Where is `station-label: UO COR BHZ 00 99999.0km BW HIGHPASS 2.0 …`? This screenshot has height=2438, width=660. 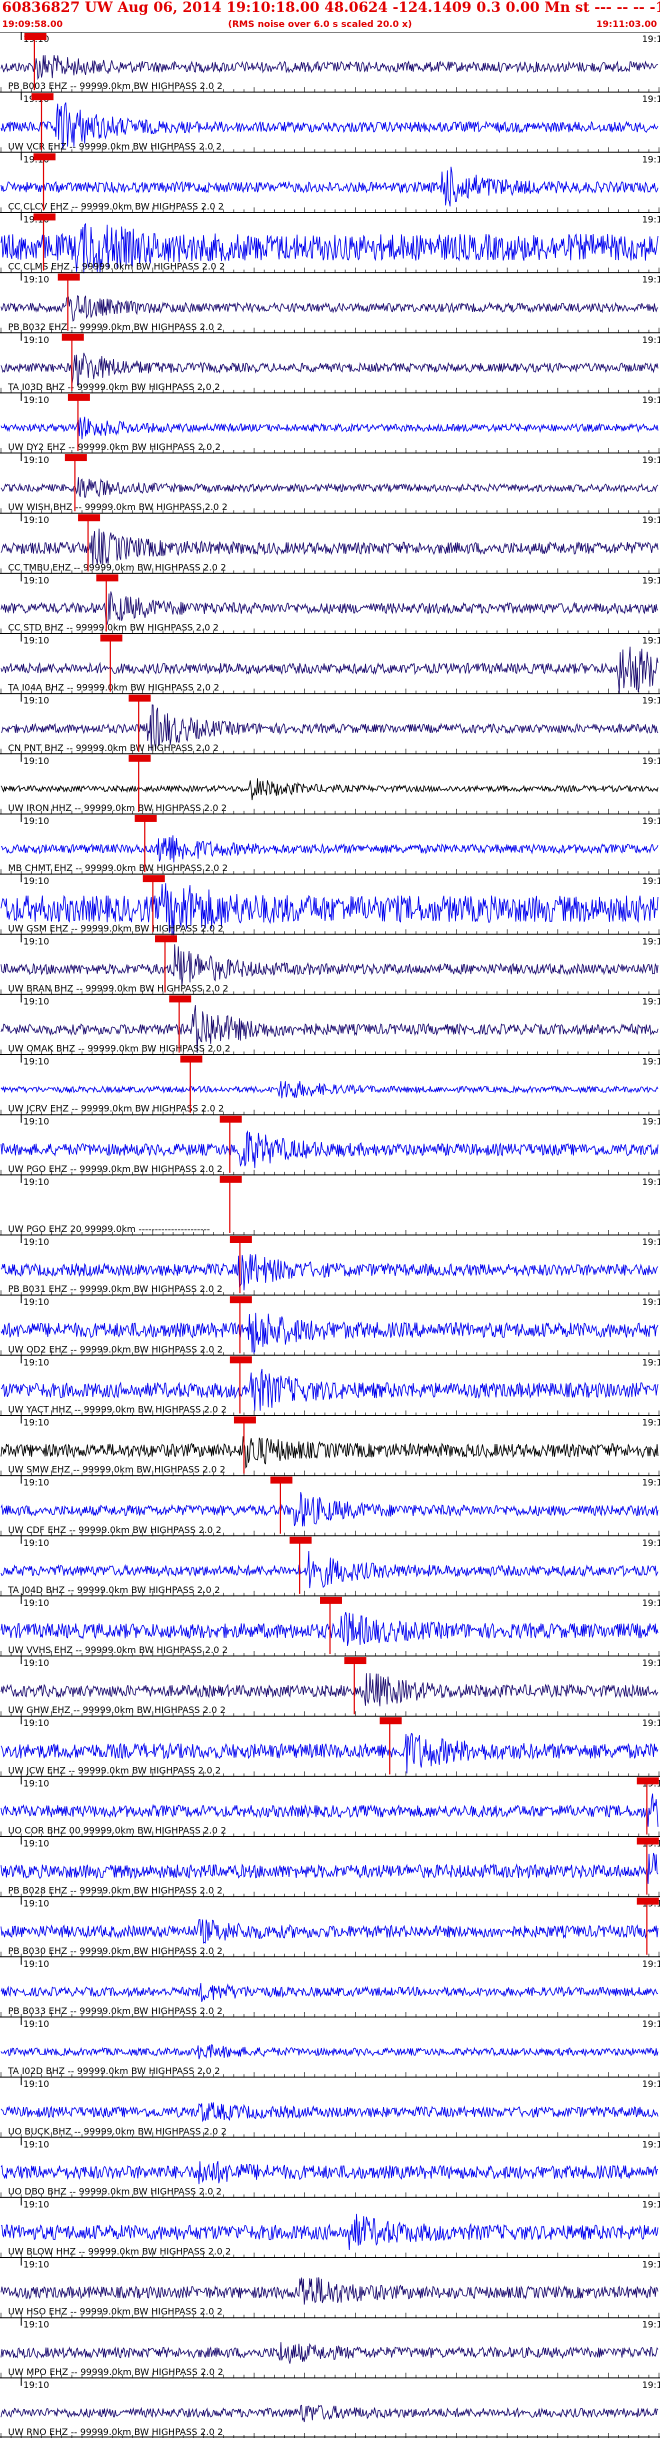 station-label: UO COR BHZ 00 99999.0km BW HIGHPASS 2.0 … is located at coordinates (117, 1832).